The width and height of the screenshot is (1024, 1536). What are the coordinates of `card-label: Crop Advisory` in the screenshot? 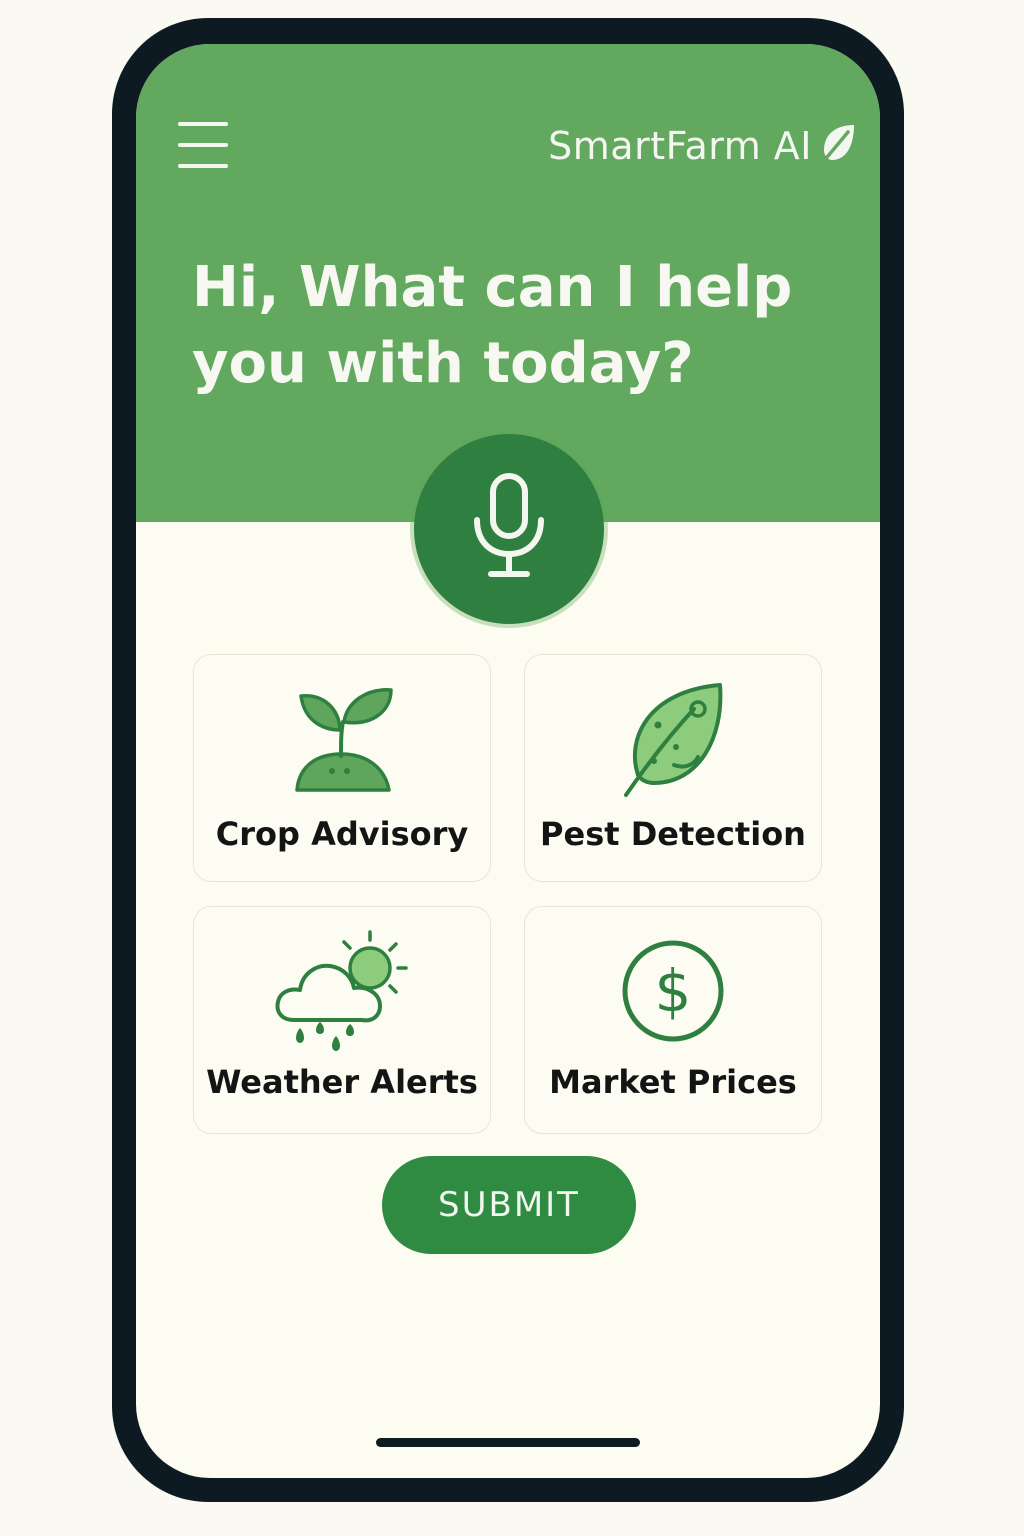 It's located at (342, 834).